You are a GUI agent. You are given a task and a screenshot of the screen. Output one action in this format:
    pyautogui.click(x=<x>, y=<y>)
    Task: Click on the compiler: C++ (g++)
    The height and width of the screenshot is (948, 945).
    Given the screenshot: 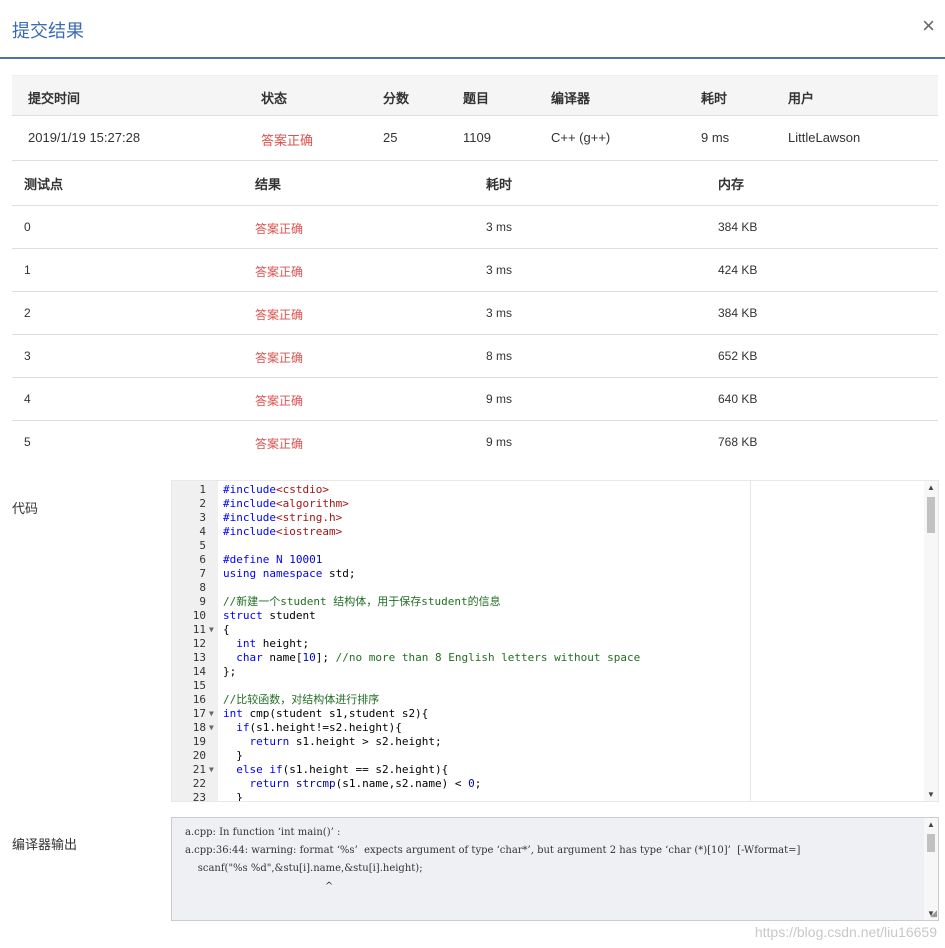 What is the action you would take?
    pyautogui.click(x=581, y=137)
    